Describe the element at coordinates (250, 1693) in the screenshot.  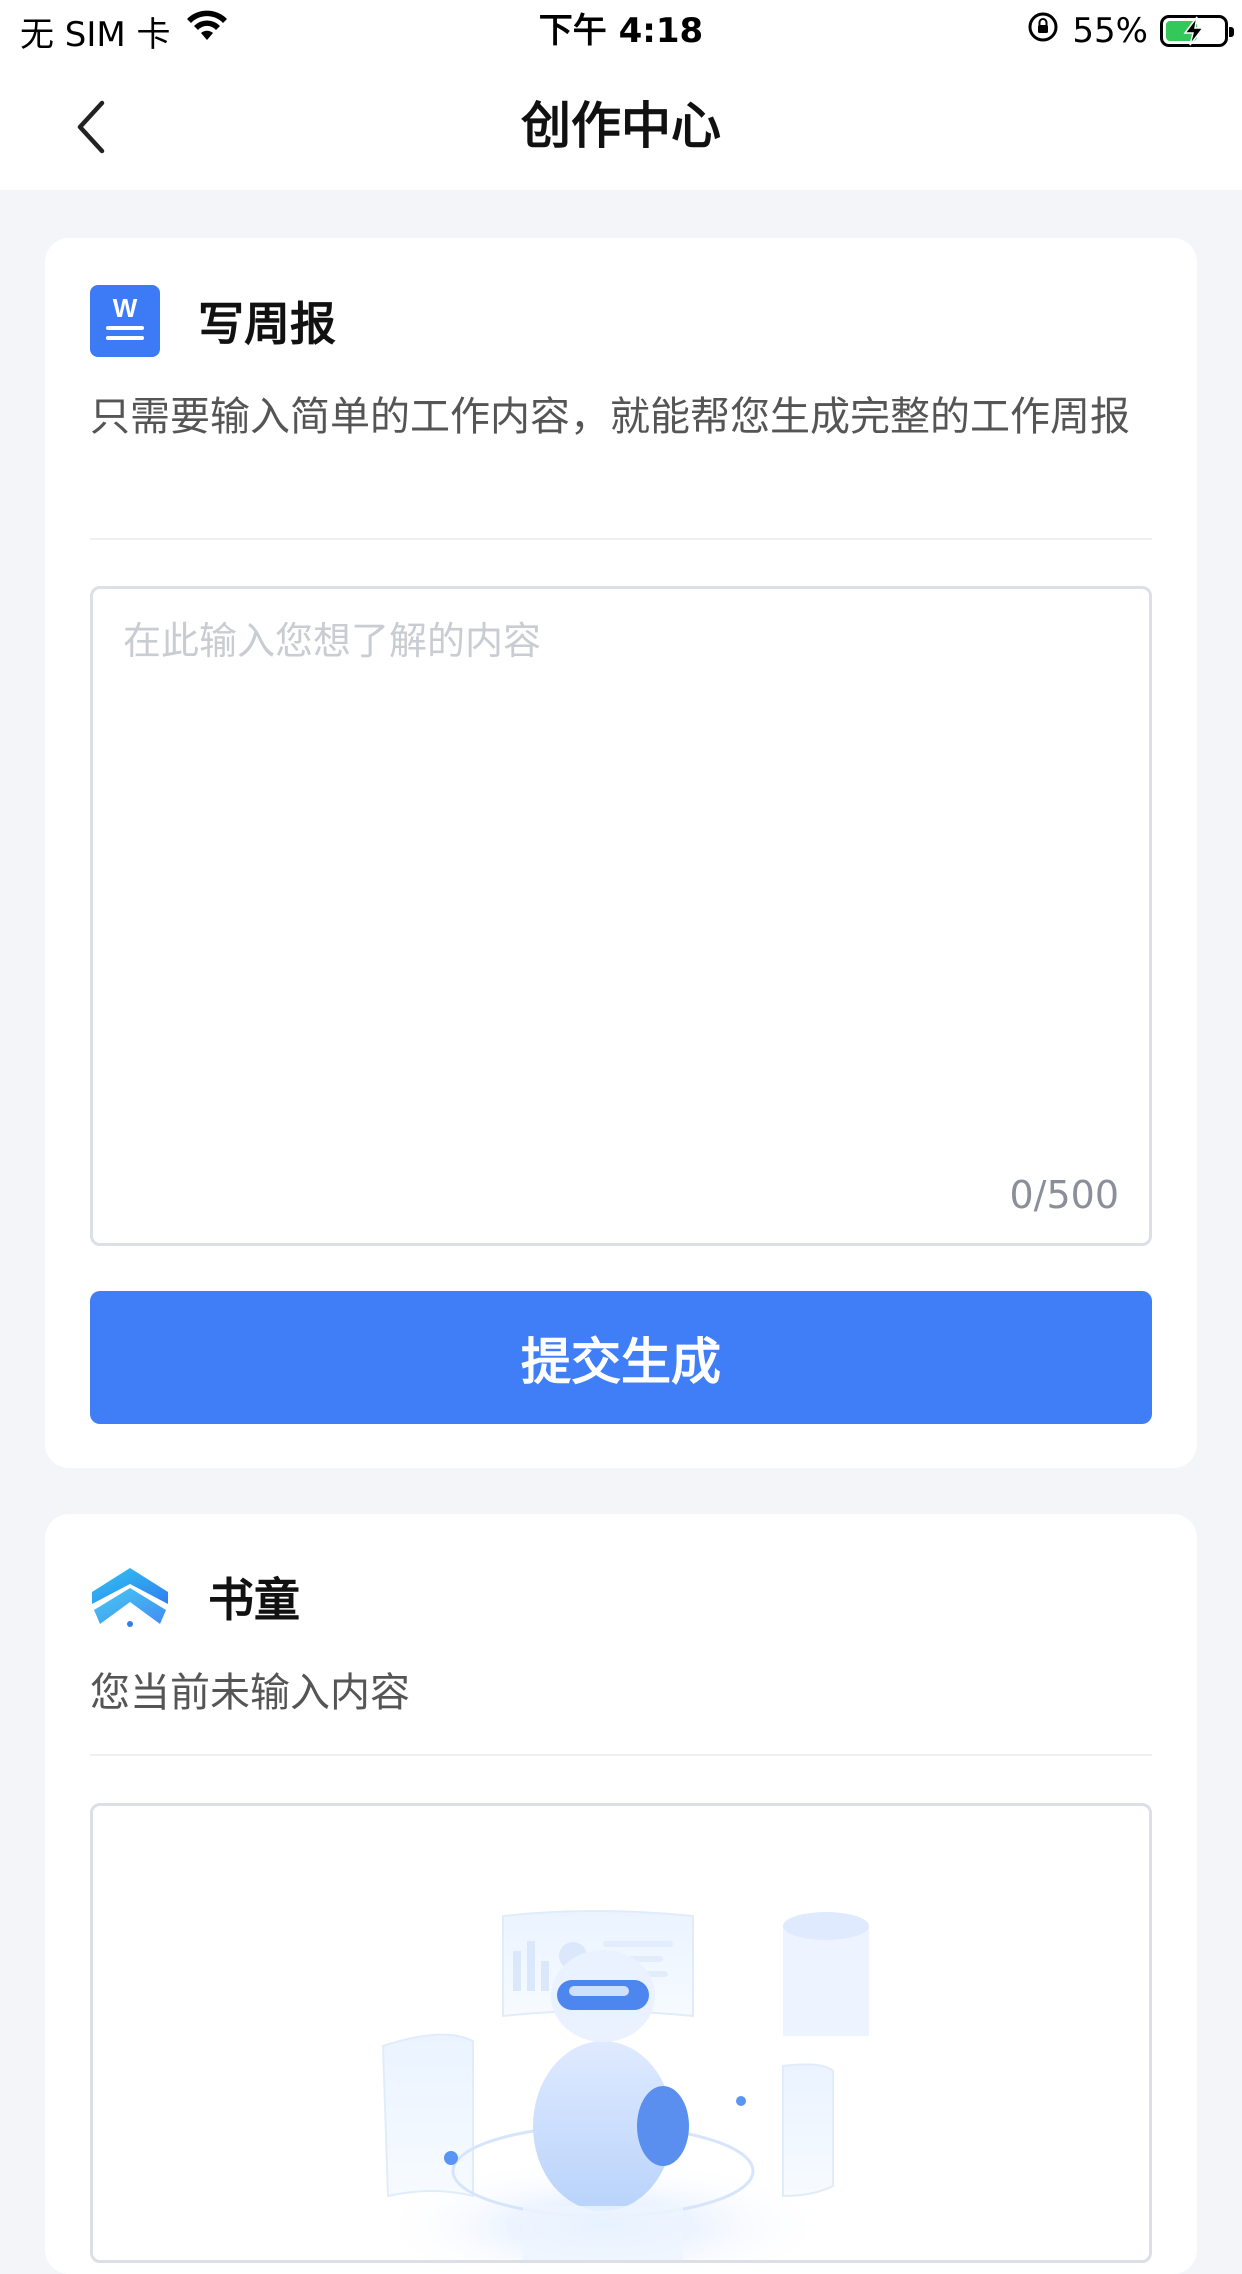
I see `shutong-status-text: 您当前未输入内容` at that location.